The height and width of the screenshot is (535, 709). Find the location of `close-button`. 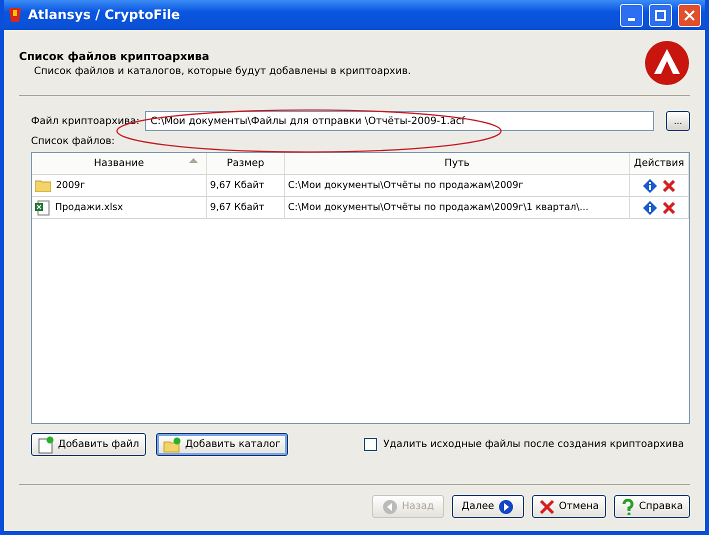

close-button is located at coordinates (689, 15).